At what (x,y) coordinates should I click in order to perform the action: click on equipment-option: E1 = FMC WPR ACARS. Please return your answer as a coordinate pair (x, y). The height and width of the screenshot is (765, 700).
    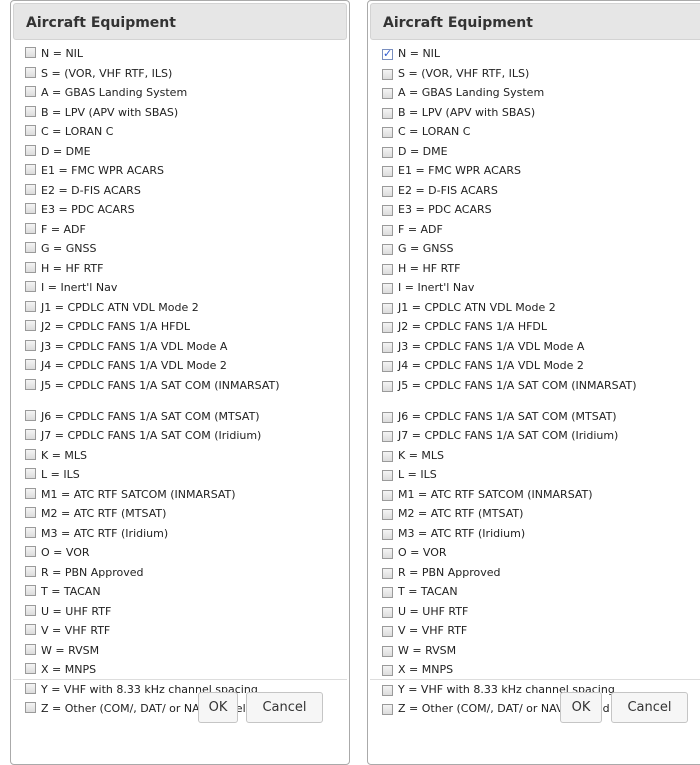
    Looking at the image, I should click on (541, 172).